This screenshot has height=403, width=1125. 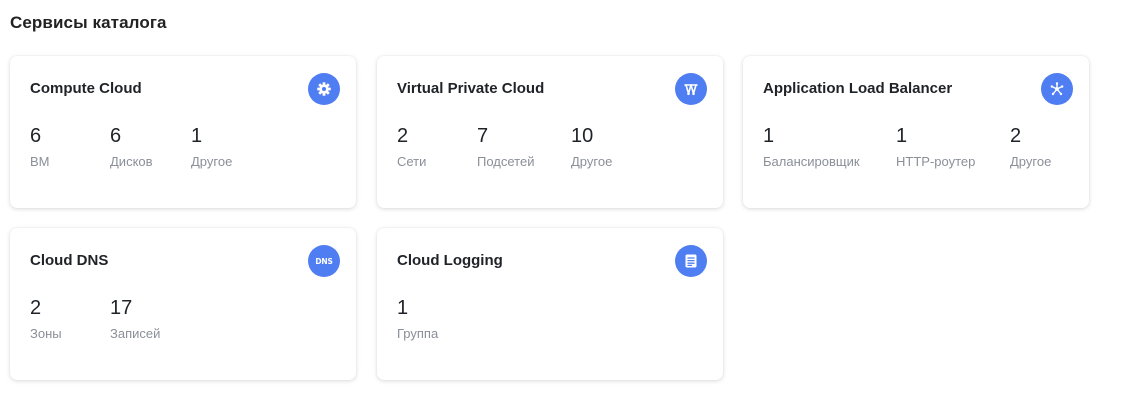 I want to click on document-lines-icon, so click(x=691, y=261).